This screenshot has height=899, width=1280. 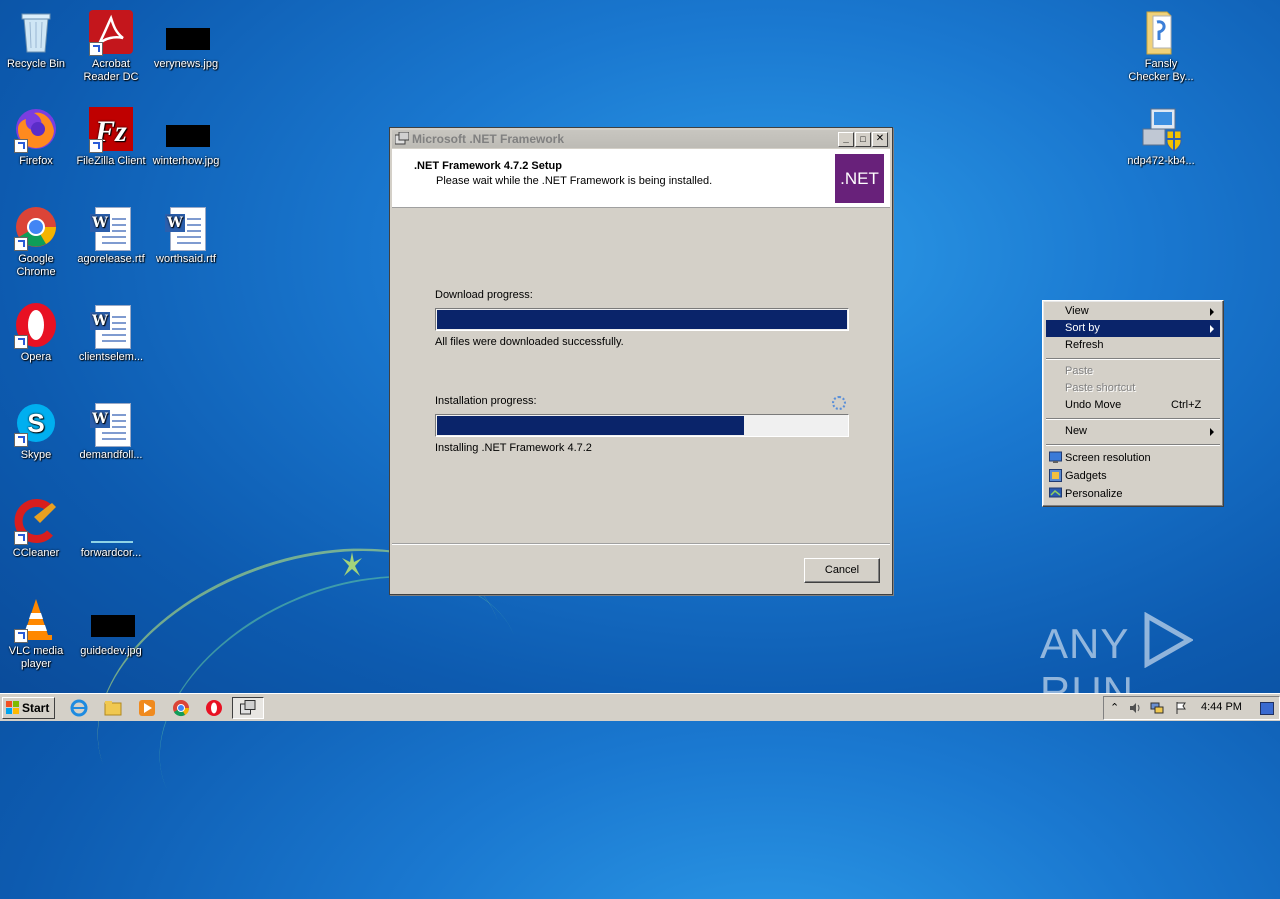 What do you see at coordinates (181, 708) in the screenshot?
I see `chrome-taskbar-icon` at bounding box center [181, 708].